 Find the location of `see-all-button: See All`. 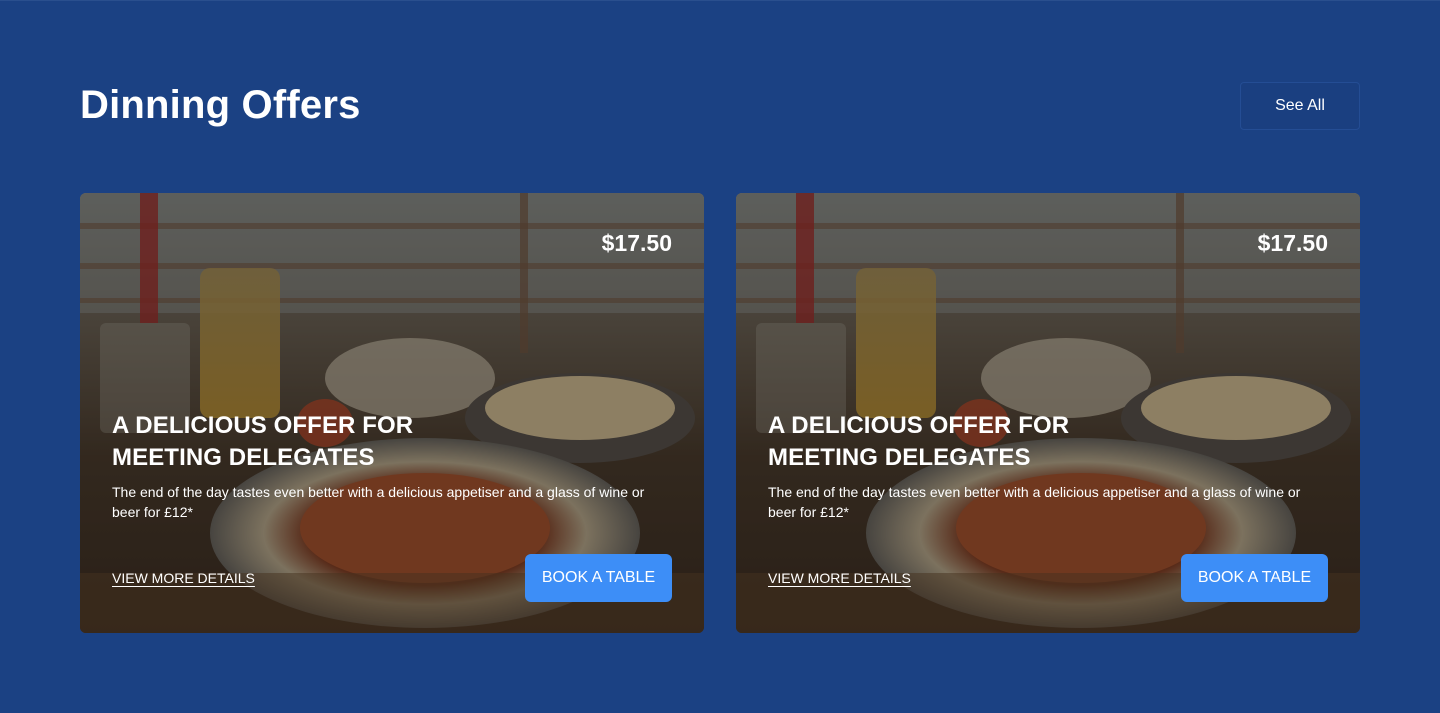

see-all-button: See All is located at coordinates (1300, 106).